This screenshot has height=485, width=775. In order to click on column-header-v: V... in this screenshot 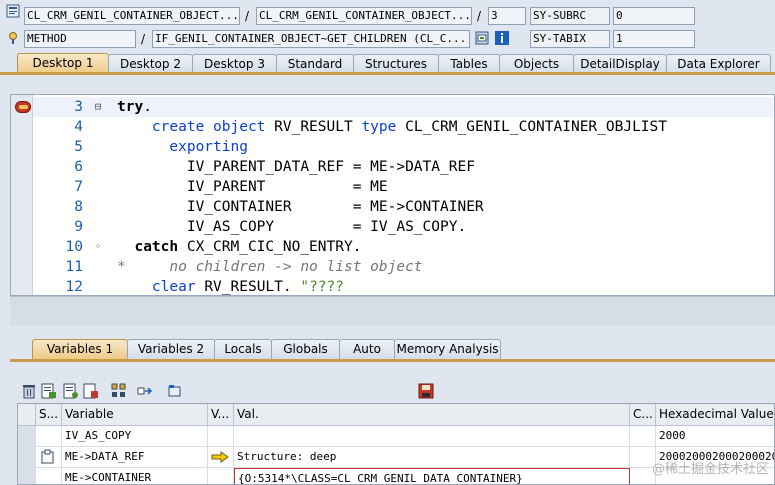, I will do `click(221, 415)`.